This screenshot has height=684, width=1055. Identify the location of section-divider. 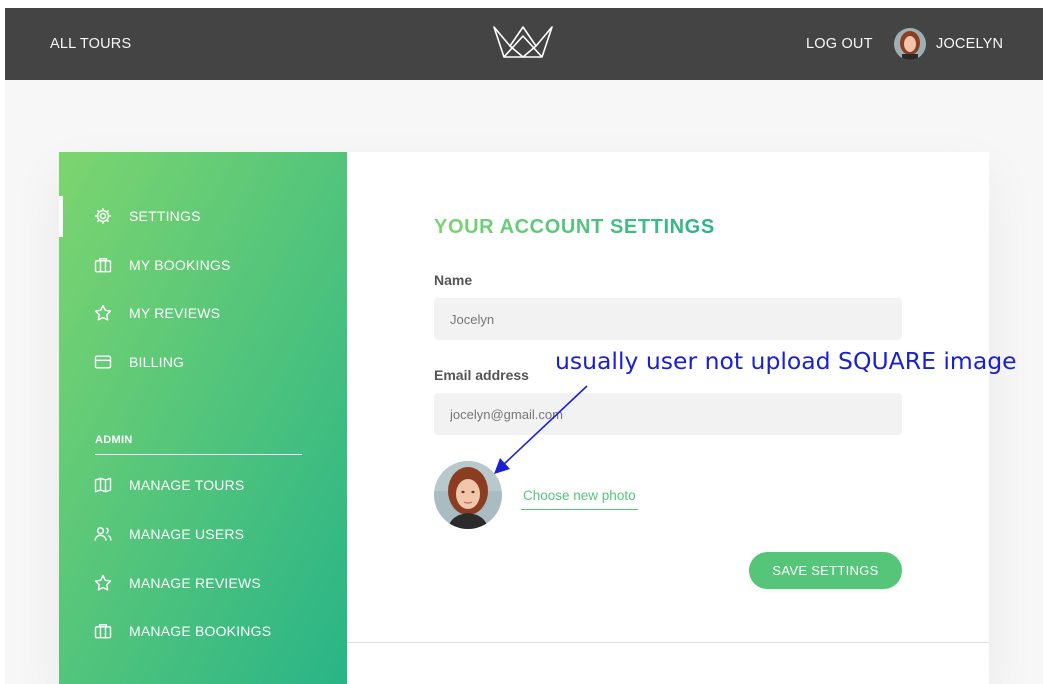
(668, 642).